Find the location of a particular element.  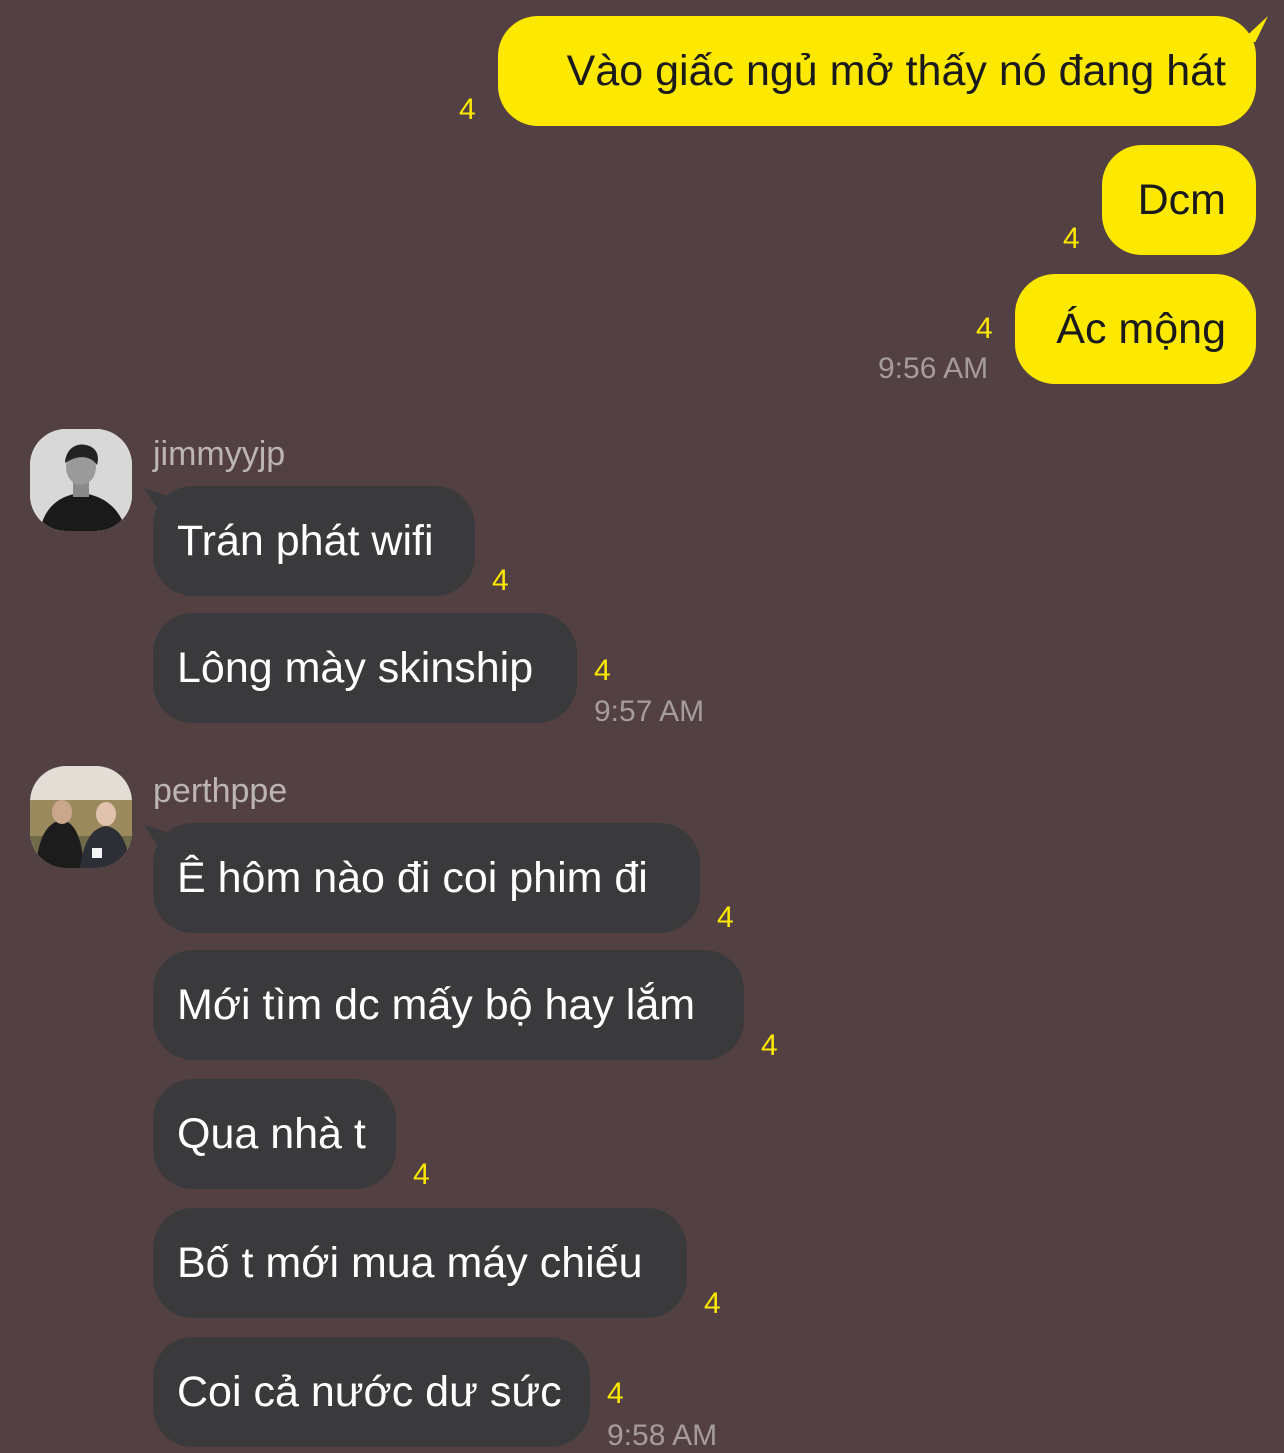

incoming-message-bubble: Lông mày skinship is located at coordinates (365, 668).